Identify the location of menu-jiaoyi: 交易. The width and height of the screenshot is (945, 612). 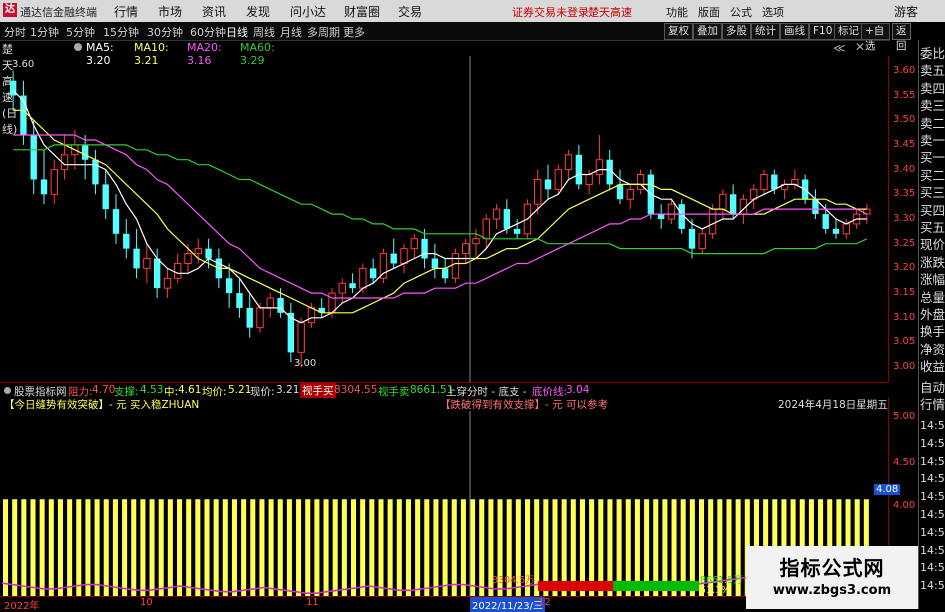
(410, 11).